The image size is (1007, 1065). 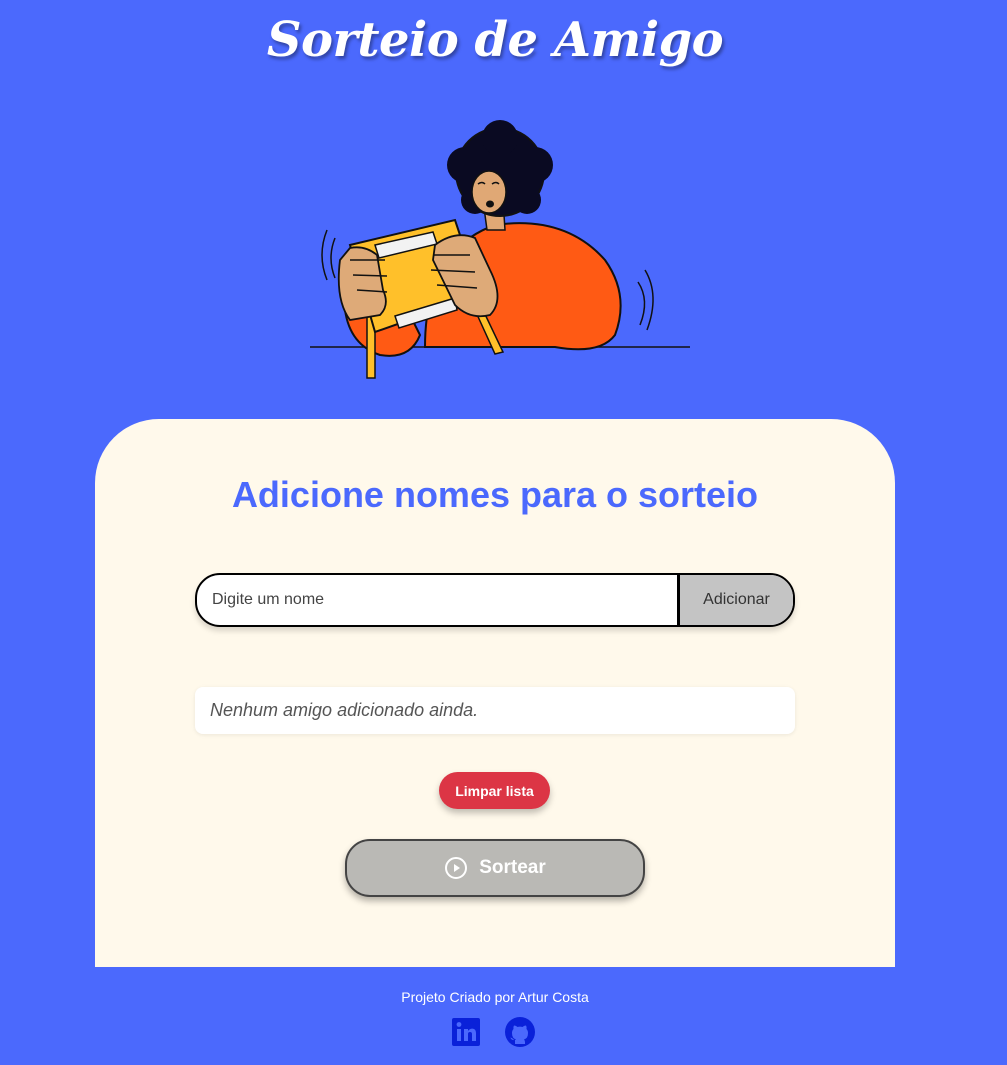 I want to click on social-links, so click(x=493, y=1032).